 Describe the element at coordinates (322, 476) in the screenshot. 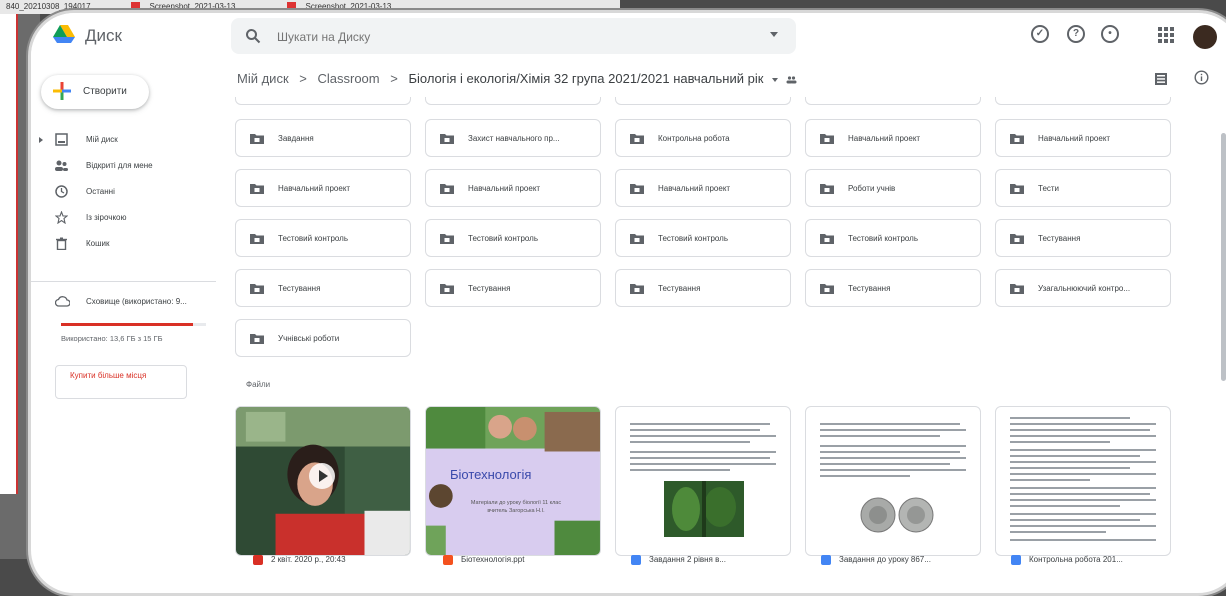

I see `play-icon` at that location.